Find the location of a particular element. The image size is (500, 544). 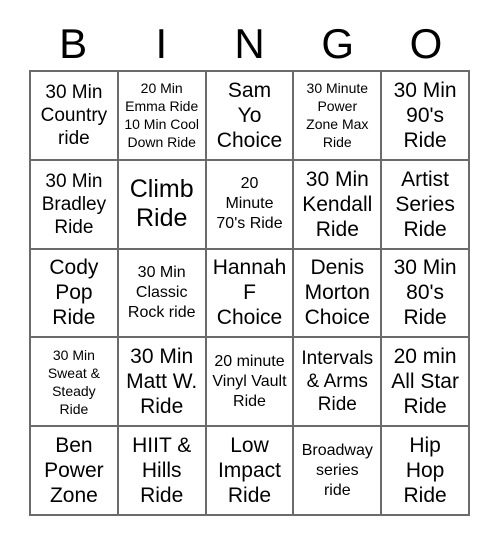

bingo-cell-label: Hannah F Choice is located at coordinates (249, 293).